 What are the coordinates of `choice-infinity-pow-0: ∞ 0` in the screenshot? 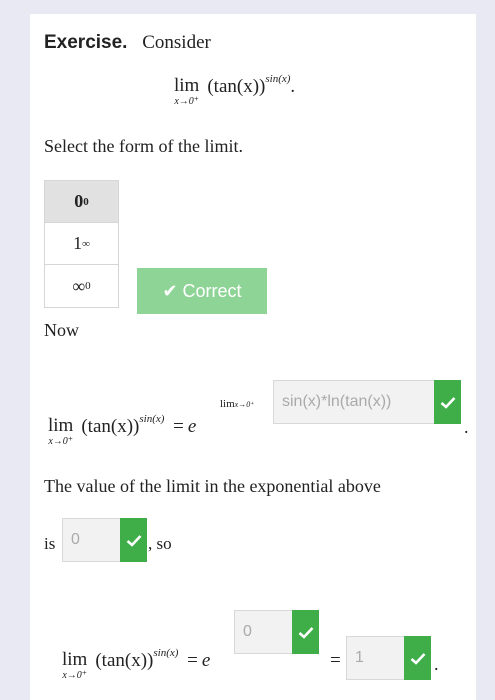 It's located at (81, 286).